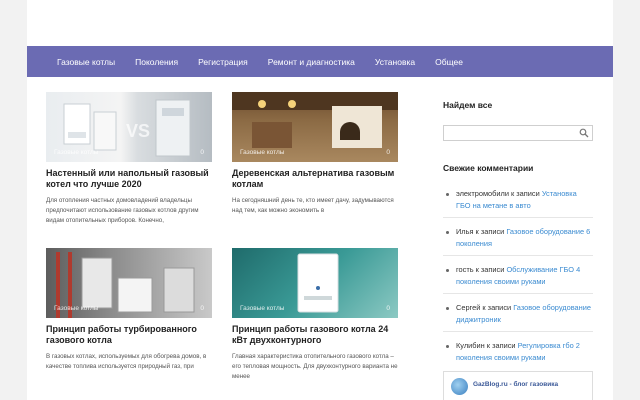 This screenshot has width=640, height=400. I want to click on post-thumbnail: VS Газовые котлы 0, so click(129, 127).